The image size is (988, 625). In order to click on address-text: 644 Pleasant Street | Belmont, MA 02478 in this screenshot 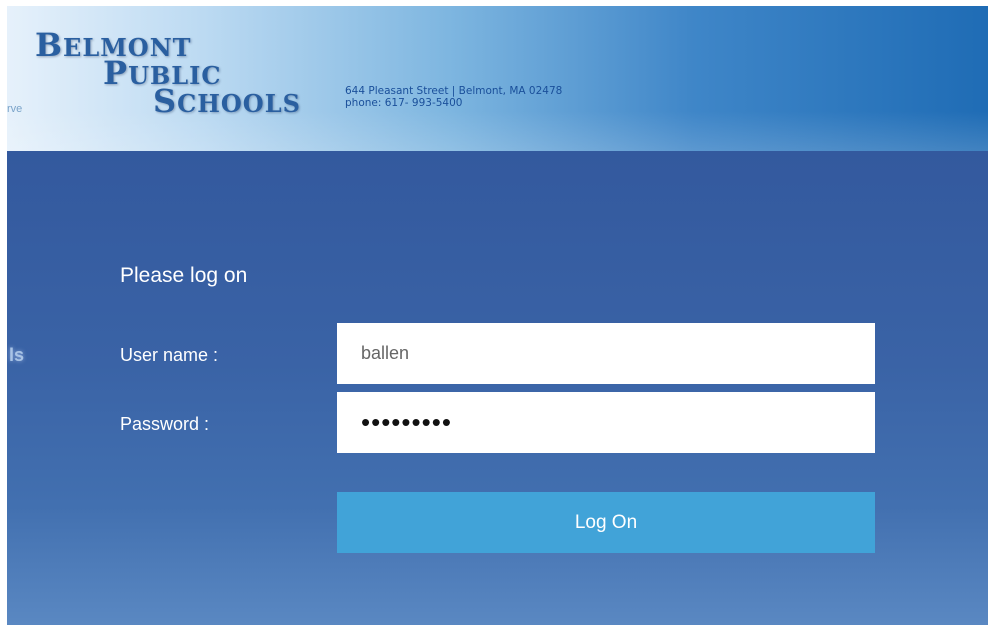, I will do `click(454, 91)`.